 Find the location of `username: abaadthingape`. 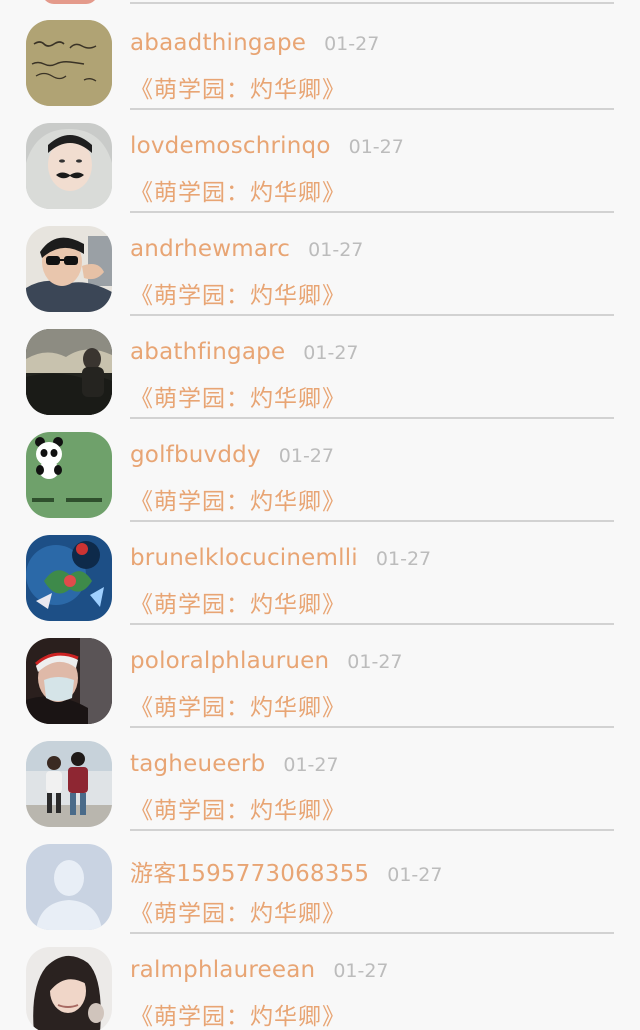

username: abaadthingape is located at coordinates (218, 43).